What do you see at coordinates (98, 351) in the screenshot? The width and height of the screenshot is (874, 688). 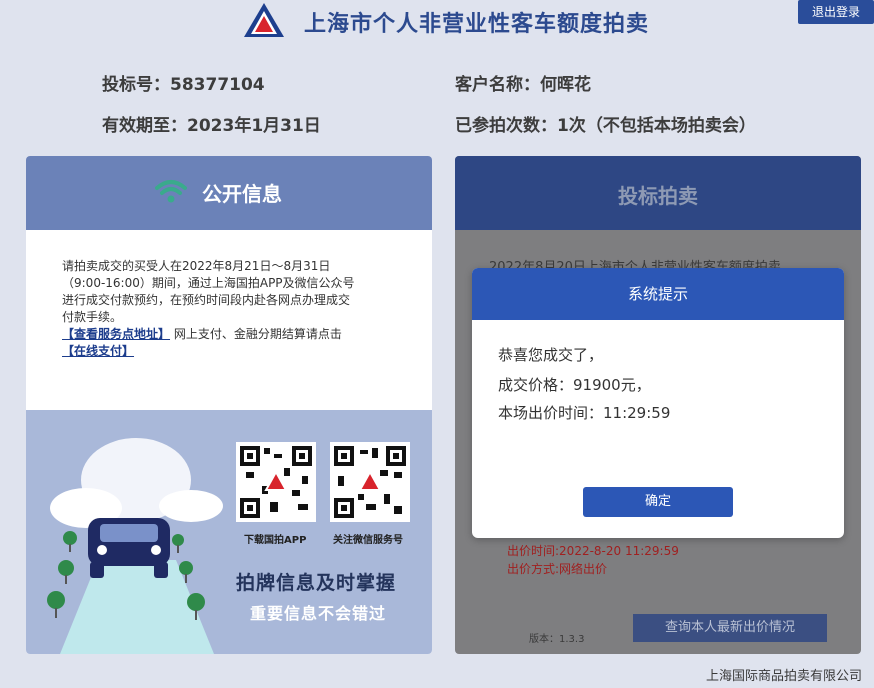 I see `online-payment-link: 【在线支付】` at bounding box center [98, 351].